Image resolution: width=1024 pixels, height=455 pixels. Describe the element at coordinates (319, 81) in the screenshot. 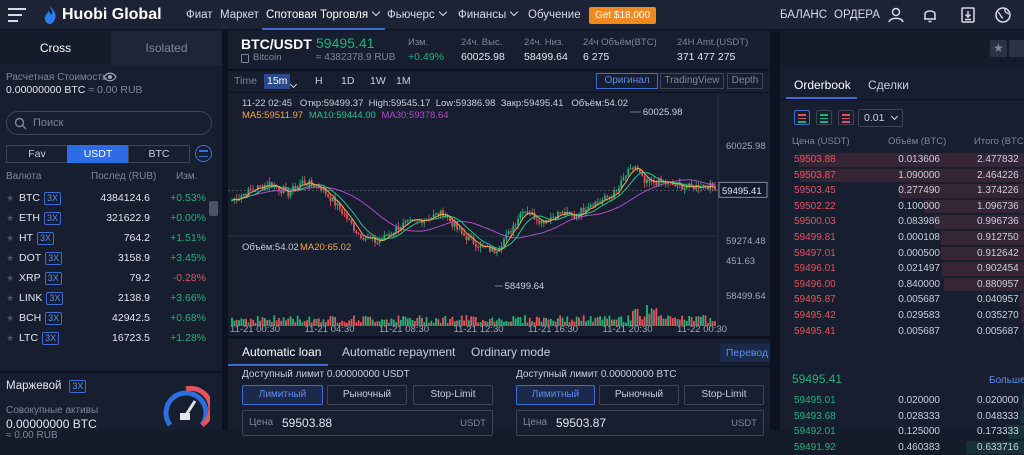

I see `interval-1: H` at that location.